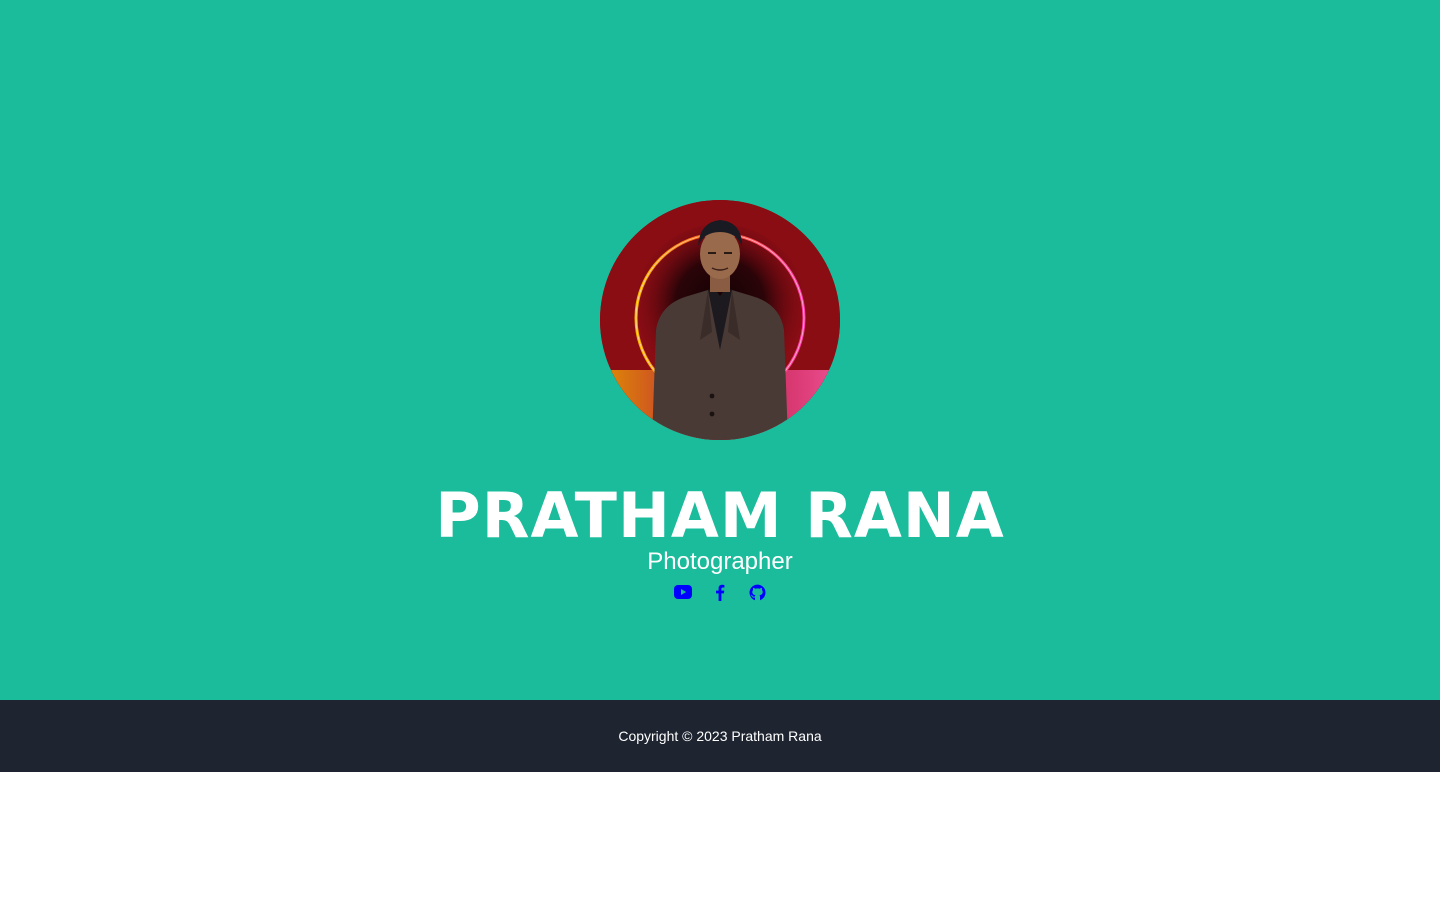  I want to click on youtube-link, so click(683, 592).